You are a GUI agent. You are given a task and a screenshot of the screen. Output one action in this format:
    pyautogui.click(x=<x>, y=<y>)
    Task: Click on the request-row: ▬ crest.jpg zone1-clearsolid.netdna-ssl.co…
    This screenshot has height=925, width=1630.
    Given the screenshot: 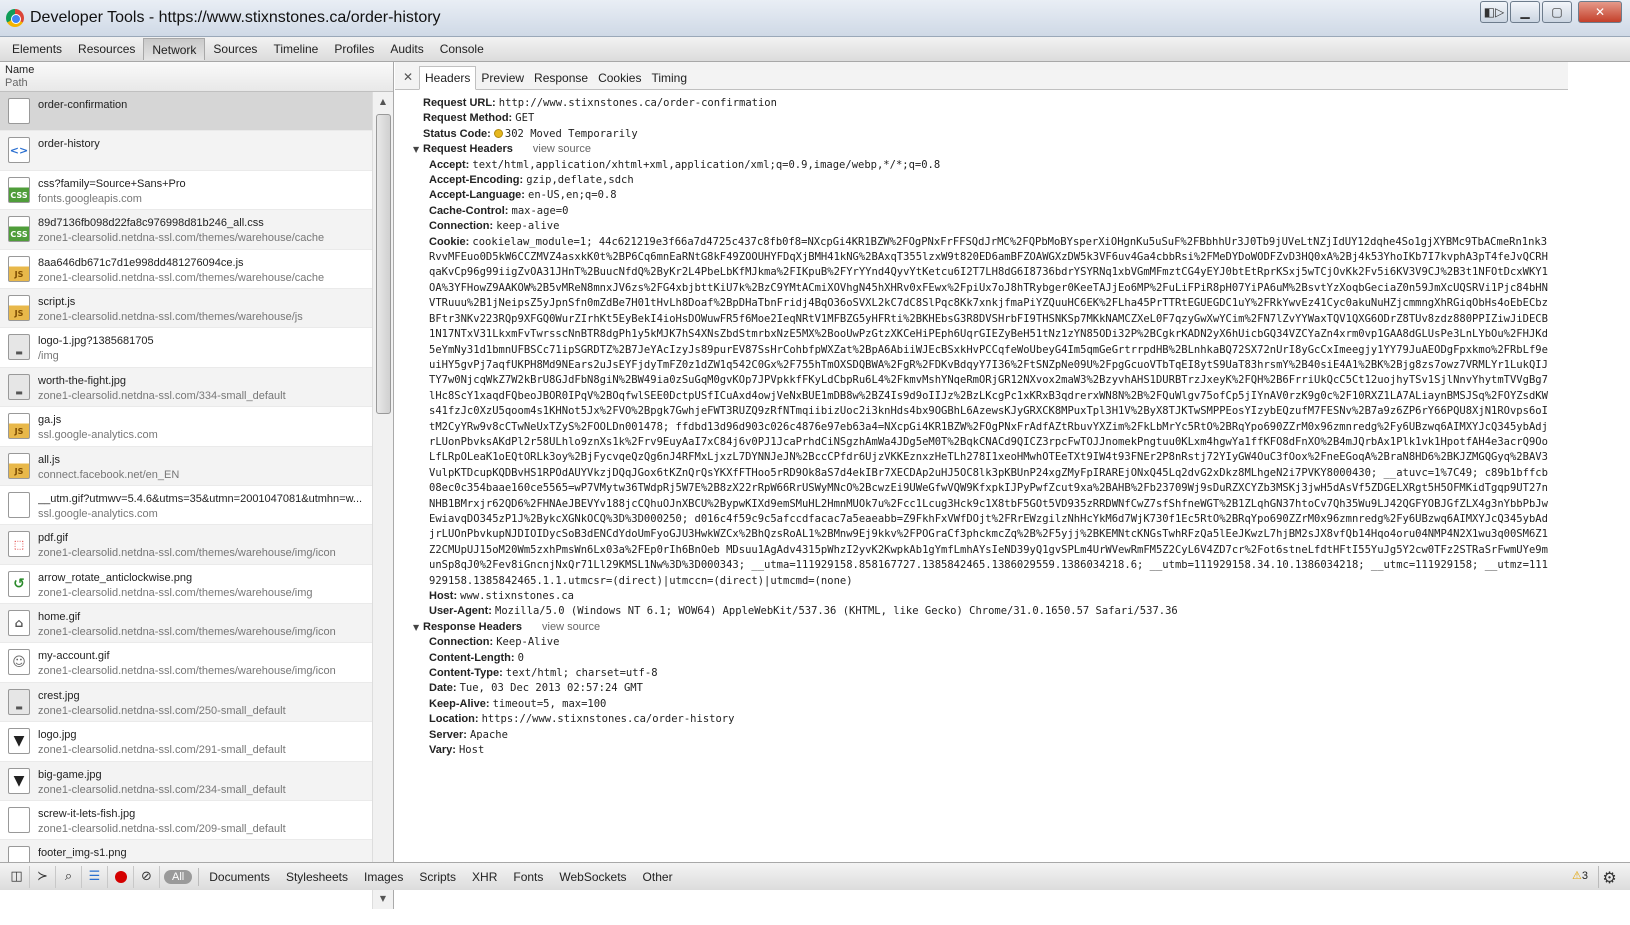 What is the action you would take?
    pyautogui.click(x=186, y=702)
    